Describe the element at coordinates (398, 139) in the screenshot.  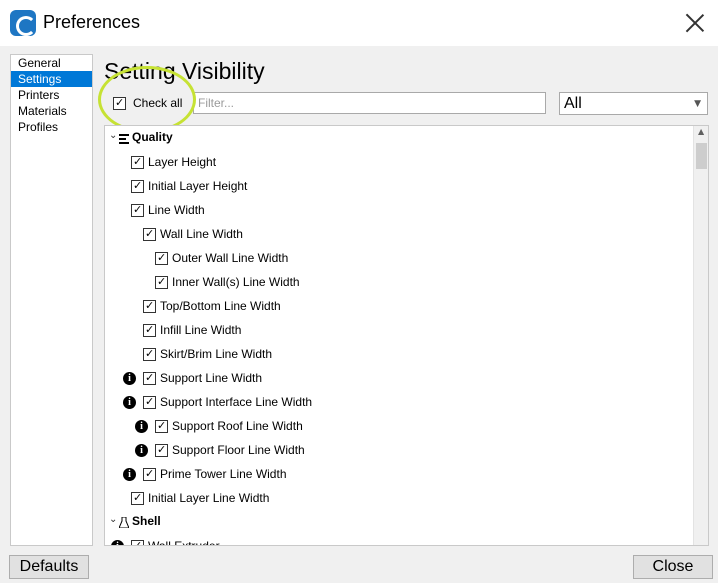
I see `category-row: ⌄ Quality` at that location.